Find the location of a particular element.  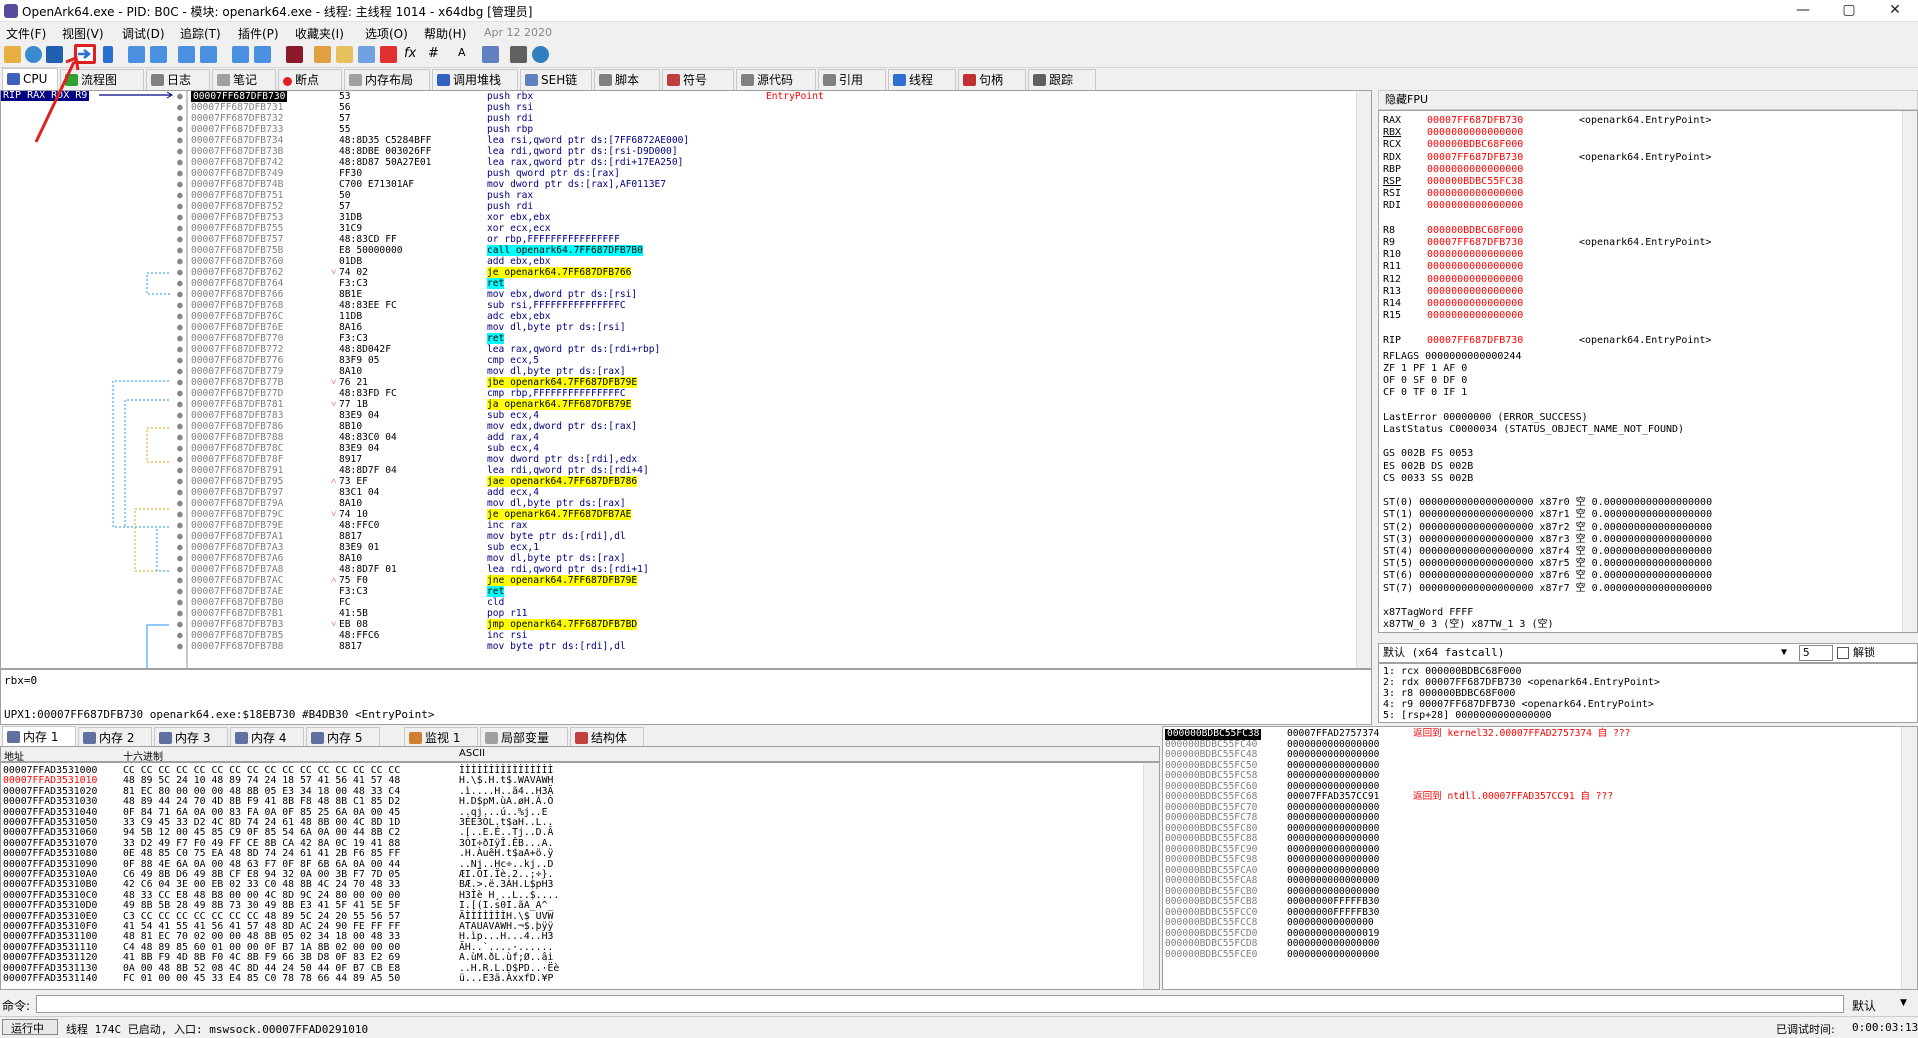

menu-file: 文件(F) is located at coordinates (26, 33).